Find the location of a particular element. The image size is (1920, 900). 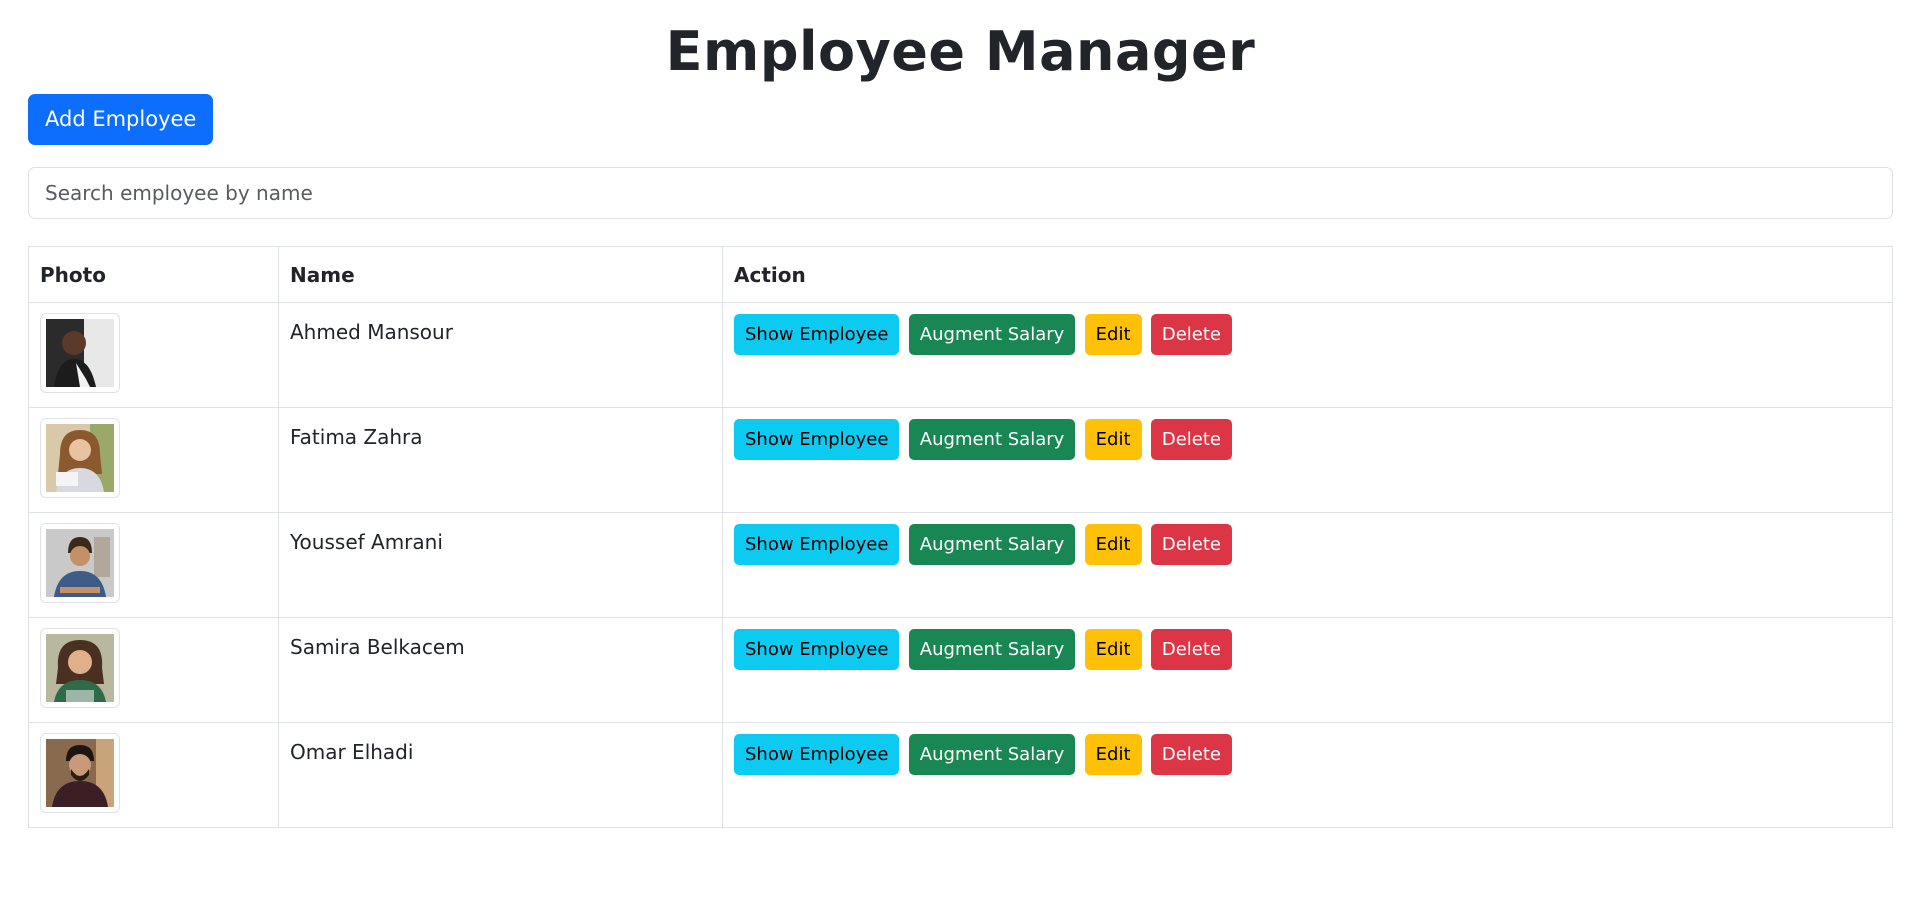

employee-name: Ahmed Mansour is located at coordinates (500, 355).